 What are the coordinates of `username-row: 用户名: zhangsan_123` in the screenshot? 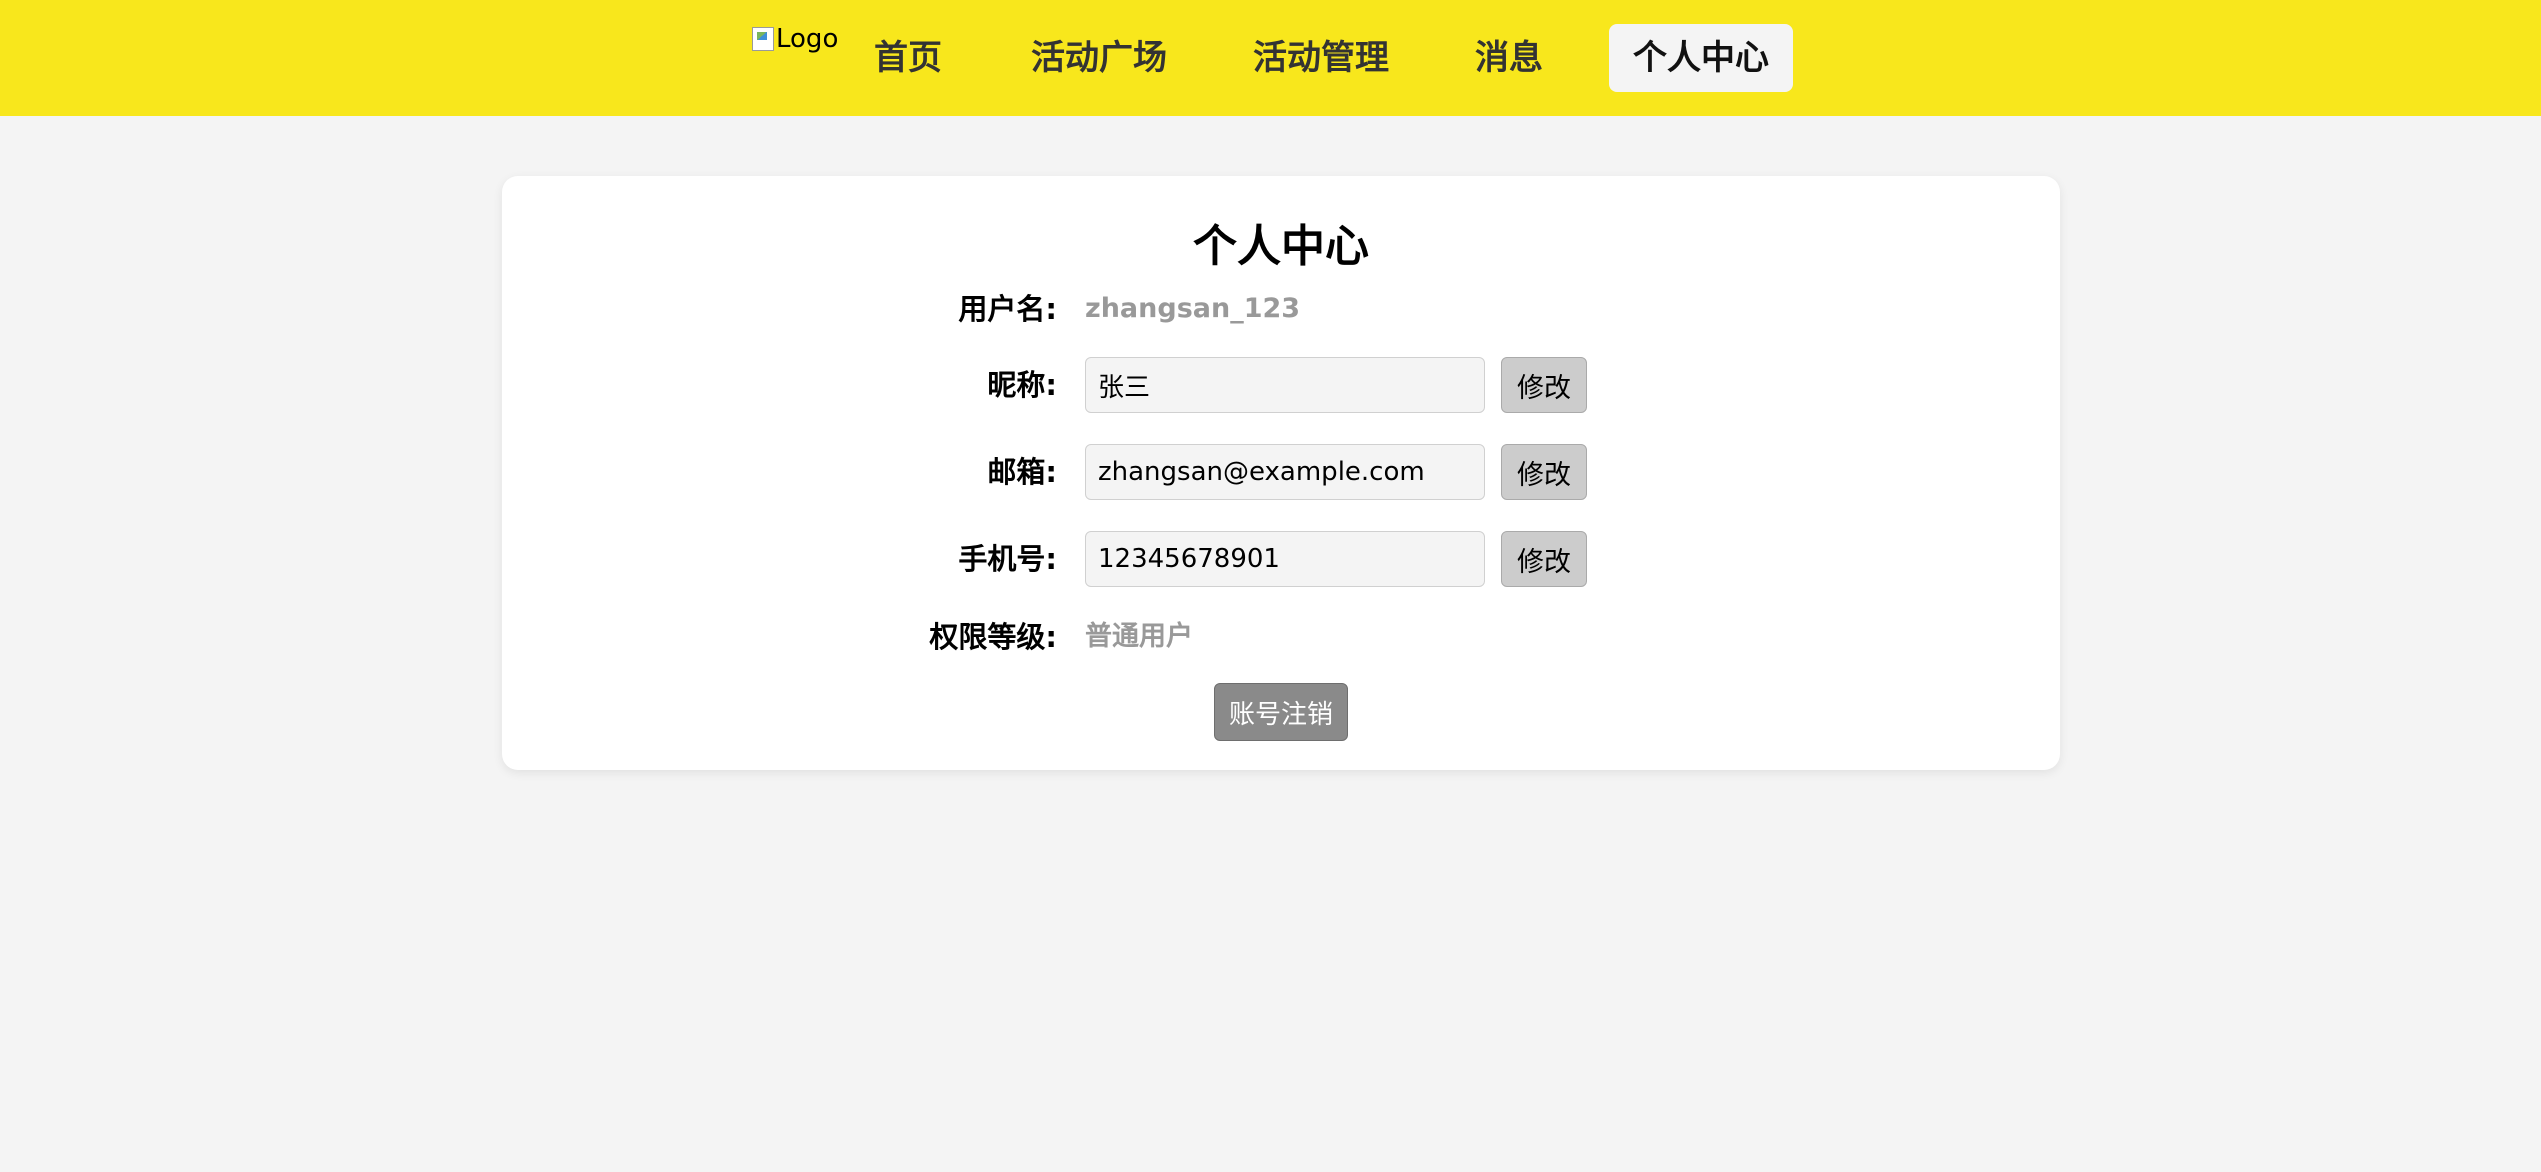 It's located at (1281, 309).